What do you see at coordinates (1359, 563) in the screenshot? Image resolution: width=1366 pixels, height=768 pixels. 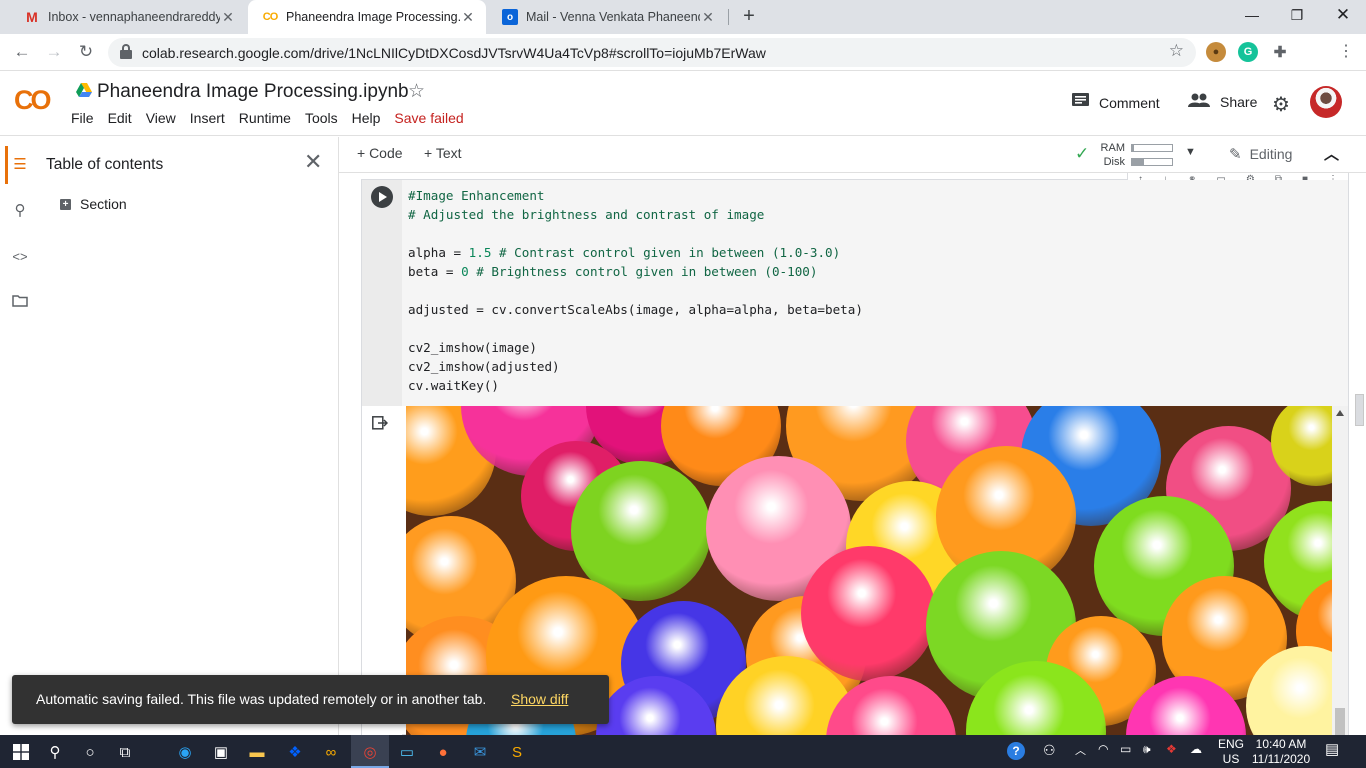 I see `page-scrollbar` at bounding box center [1359, 563].